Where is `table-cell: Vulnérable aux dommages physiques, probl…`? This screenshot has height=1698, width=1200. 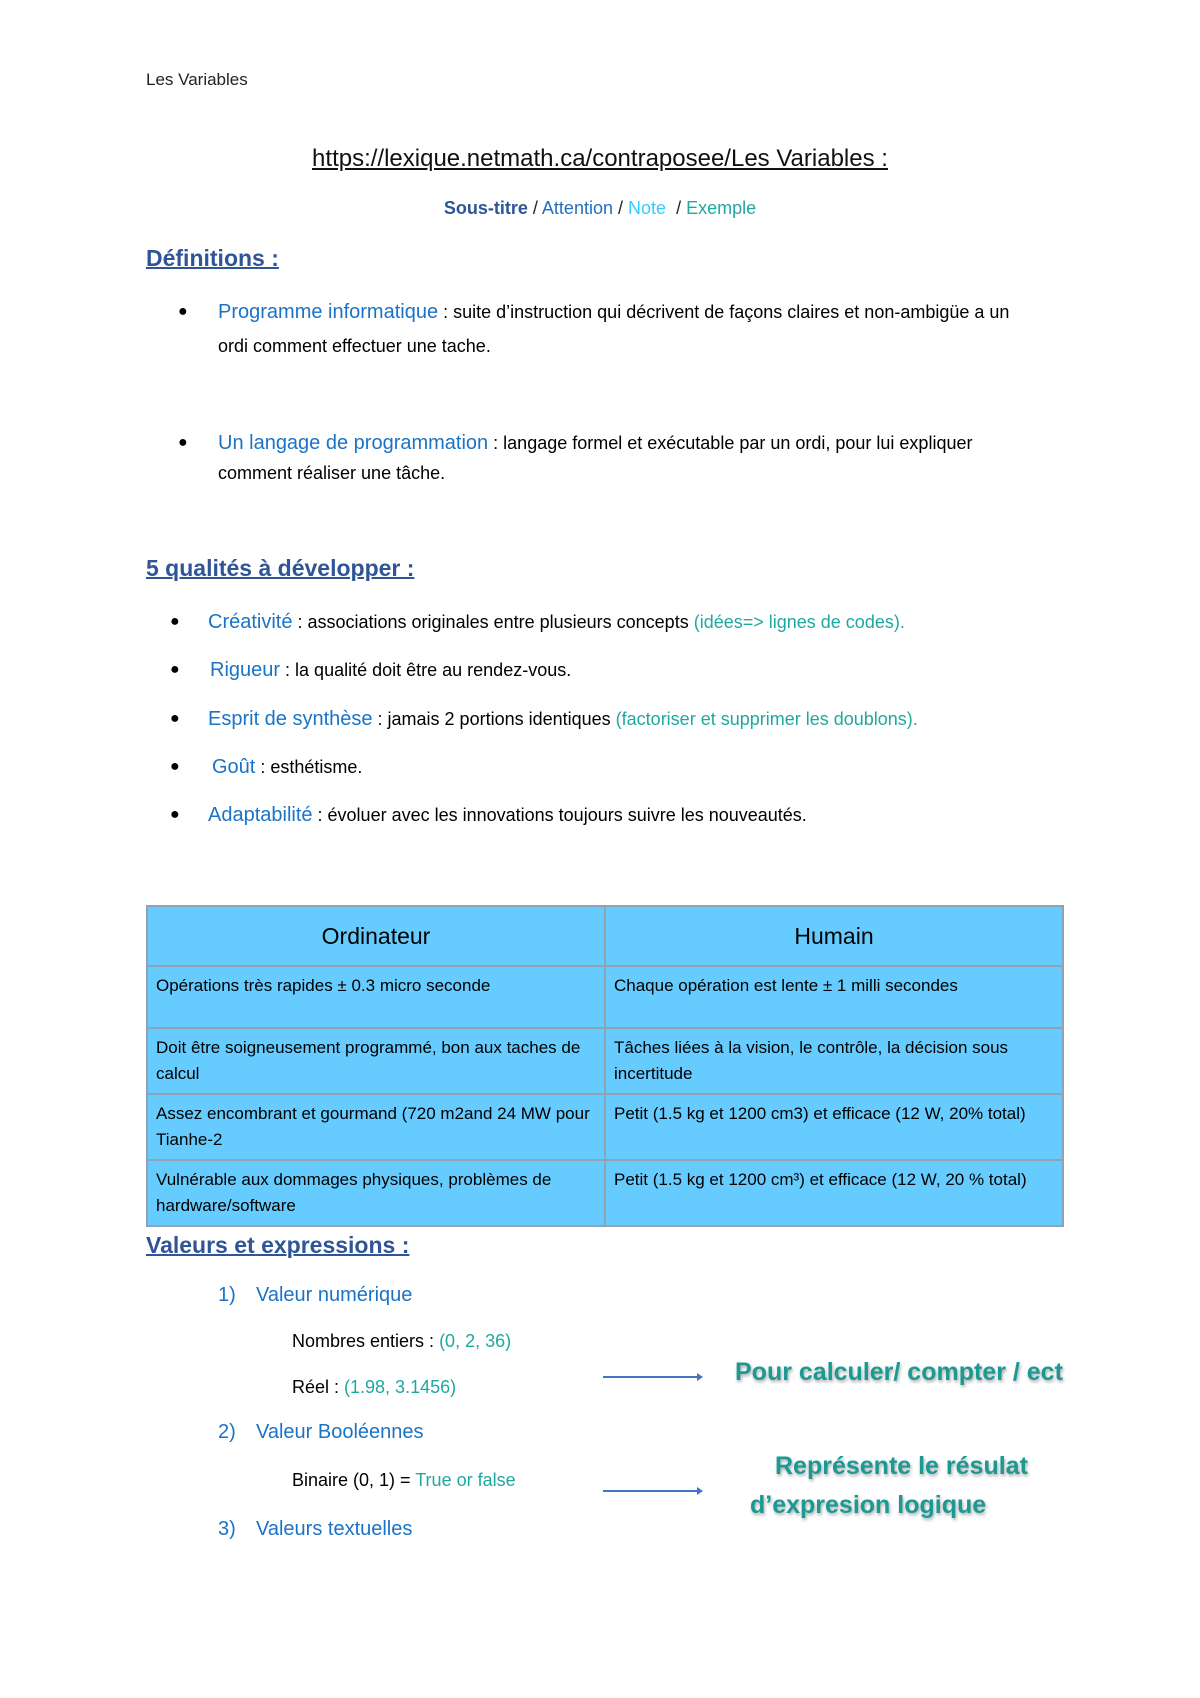 table-cell: Vulnérable aux dommages physiques, probl… is located at coordinates (376, 1193).